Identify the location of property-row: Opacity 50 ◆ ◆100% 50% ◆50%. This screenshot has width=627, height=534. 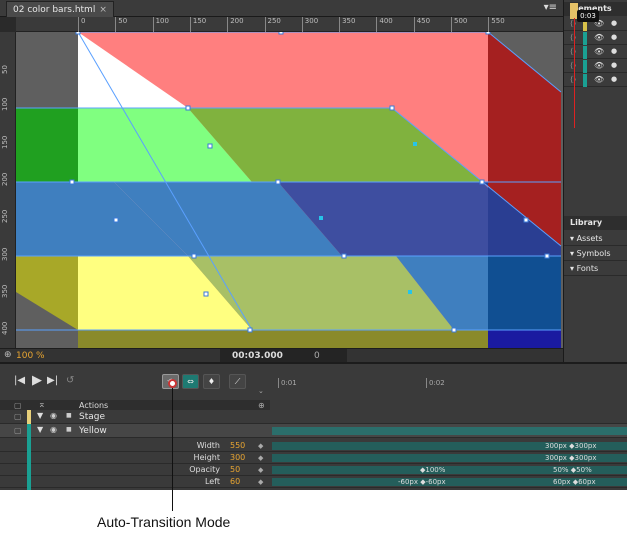
(313, 470).